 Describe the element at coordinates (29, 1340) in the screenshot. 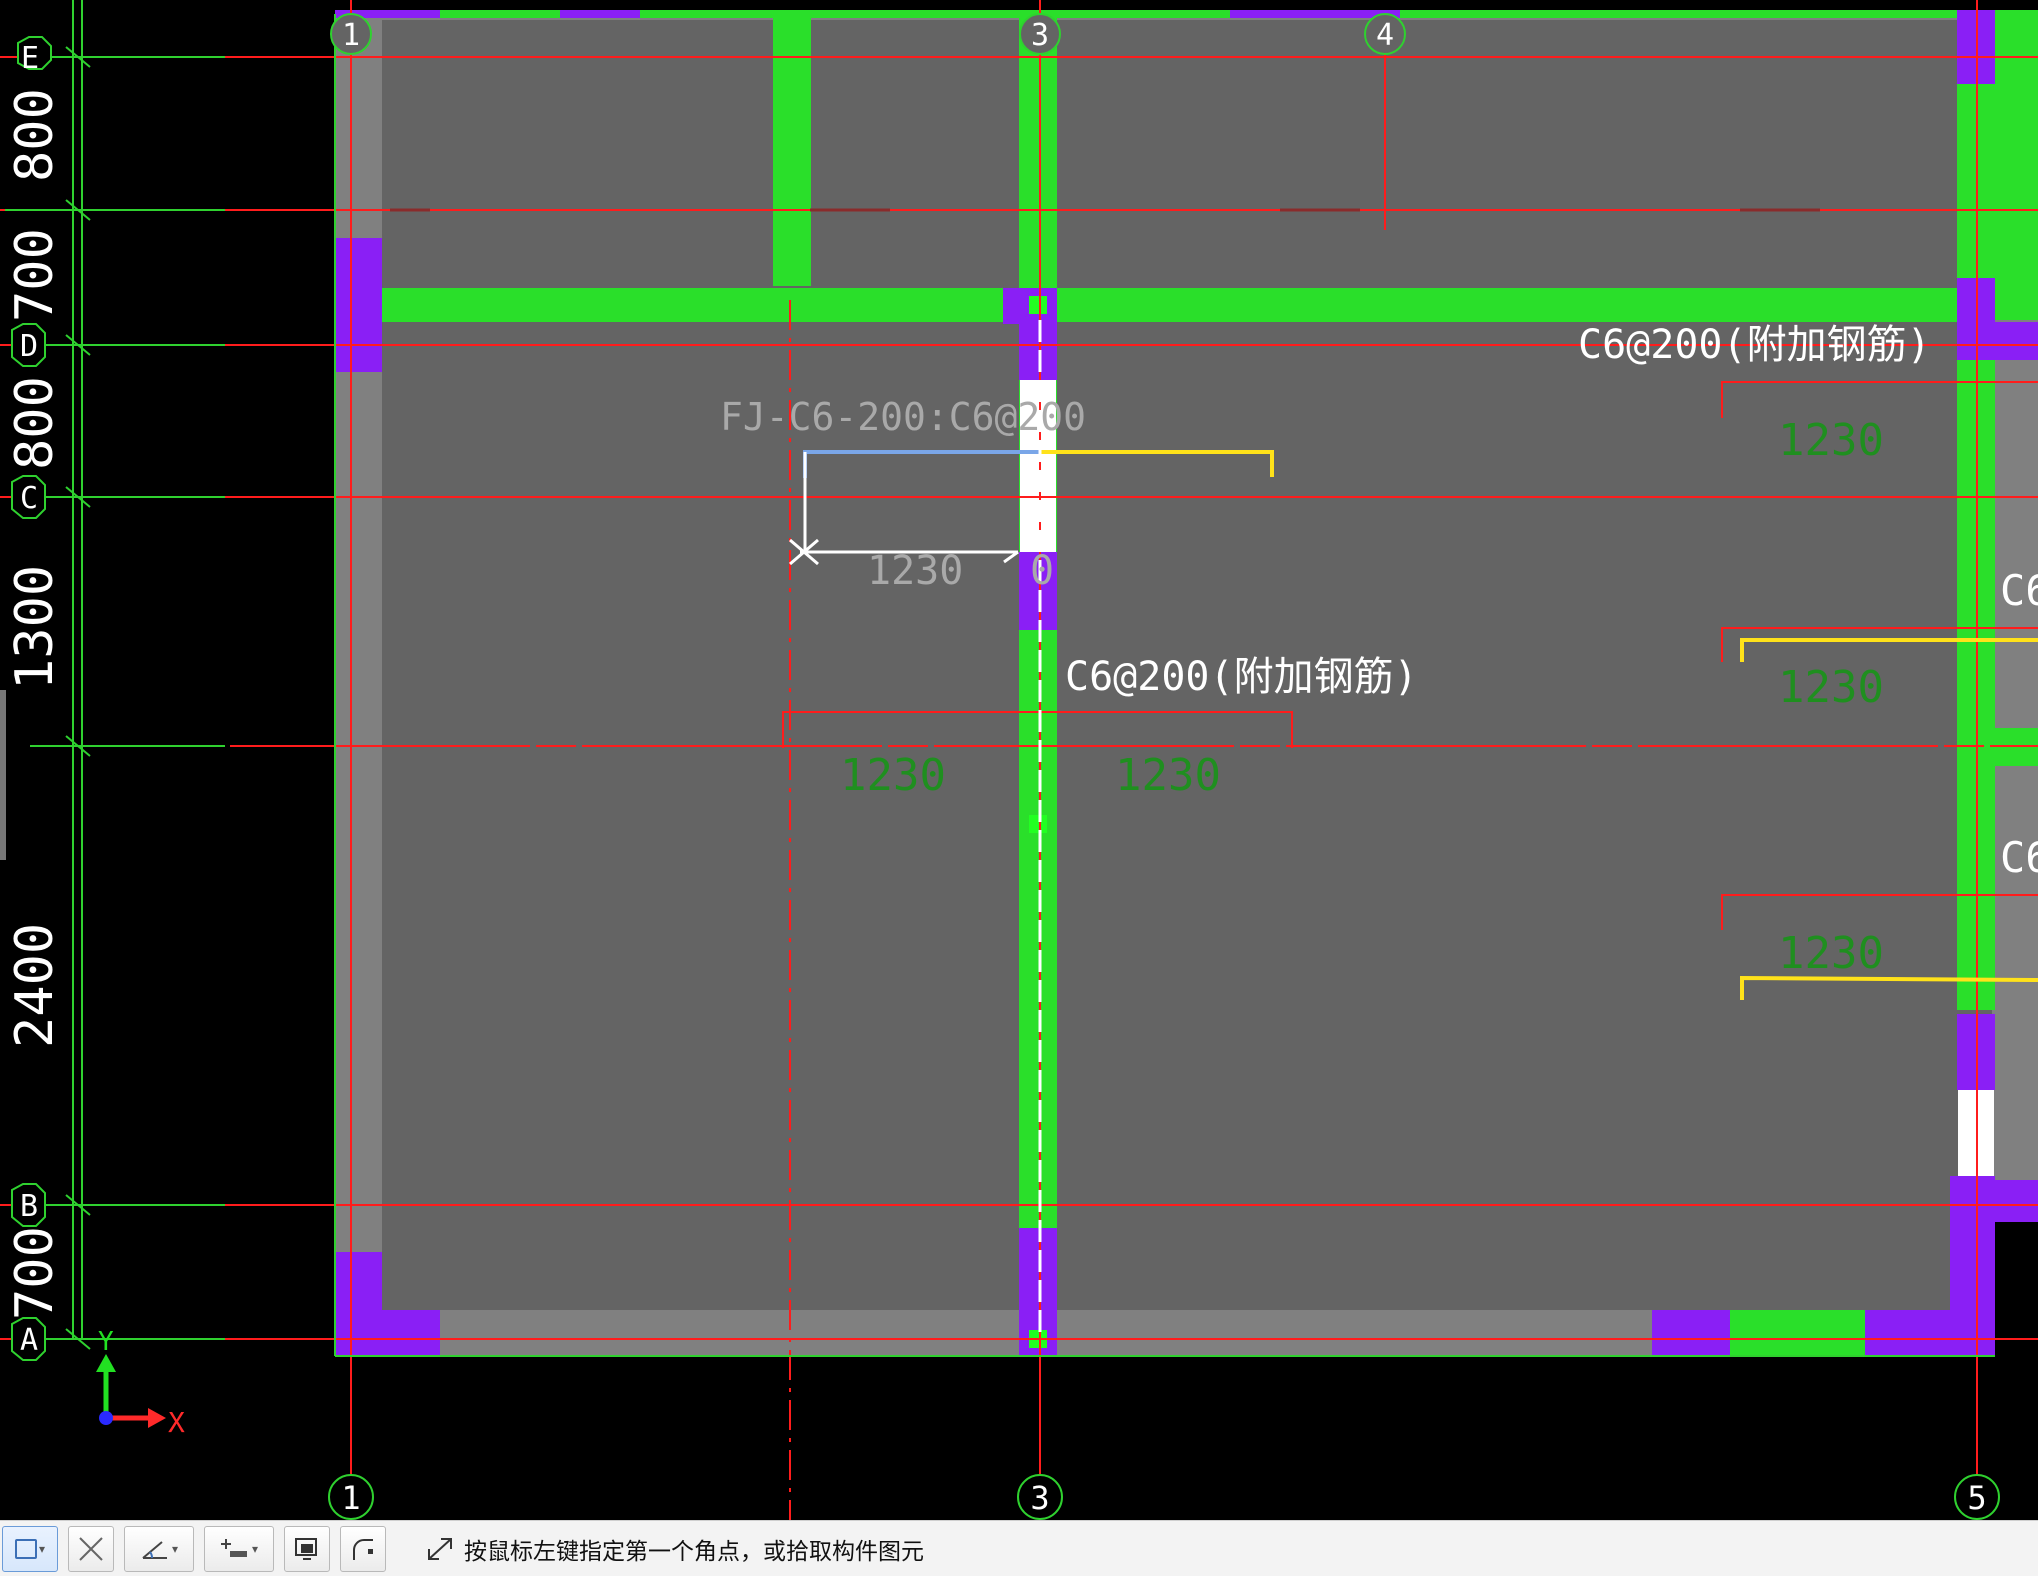

I see `grid-label-A: A` at that location.